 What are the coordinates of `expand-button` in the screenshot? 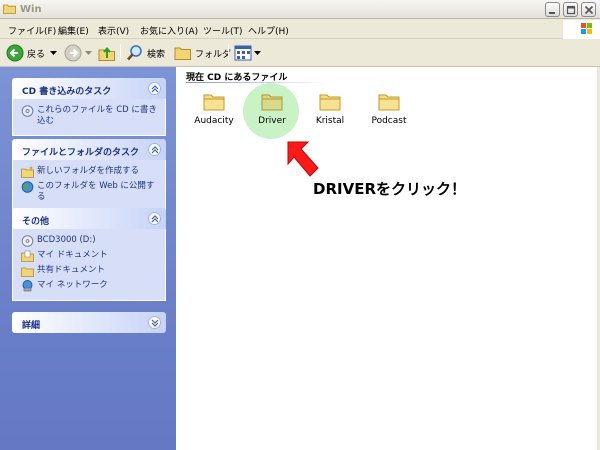 It's located at (154, 322).